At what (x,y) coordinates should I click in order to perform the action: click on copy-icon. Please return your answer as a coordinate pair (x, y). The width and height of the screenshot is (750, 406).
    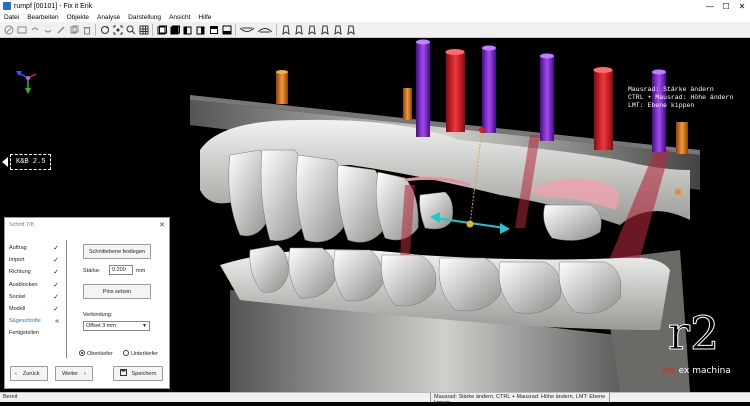
    Looking at the image, I should click on (73, 29).